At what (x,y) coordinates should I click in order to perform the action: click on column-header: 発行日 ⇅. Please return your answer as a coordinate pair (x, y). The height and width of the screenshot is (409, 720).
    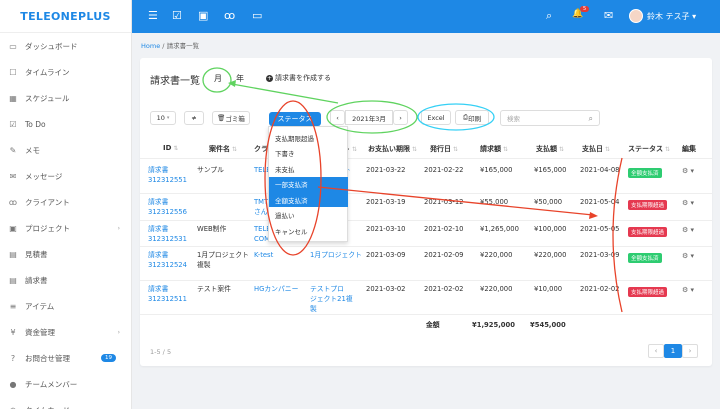
    Looking at the image, I should click on (444, 149).